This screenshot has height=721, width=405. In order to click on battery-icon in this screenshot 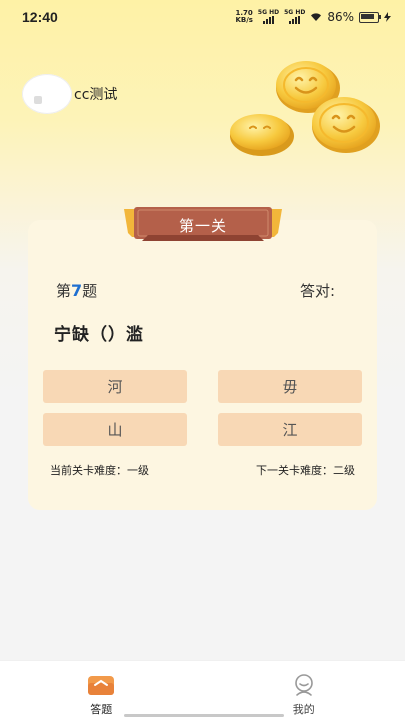, I will do `click(369, 17)`.